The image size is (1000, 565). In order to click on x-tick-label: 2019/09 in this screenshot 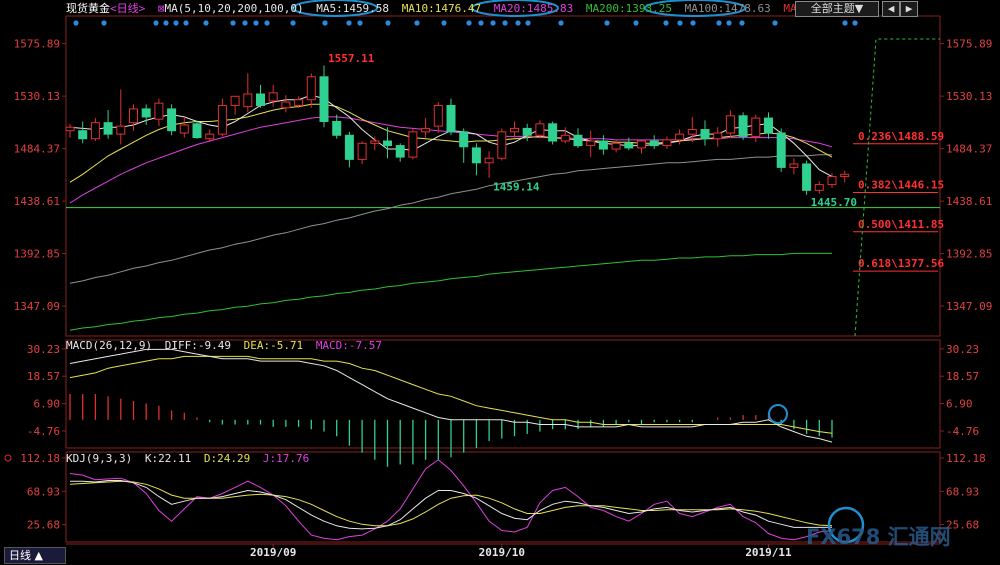, I will do `click(273, 552)`.